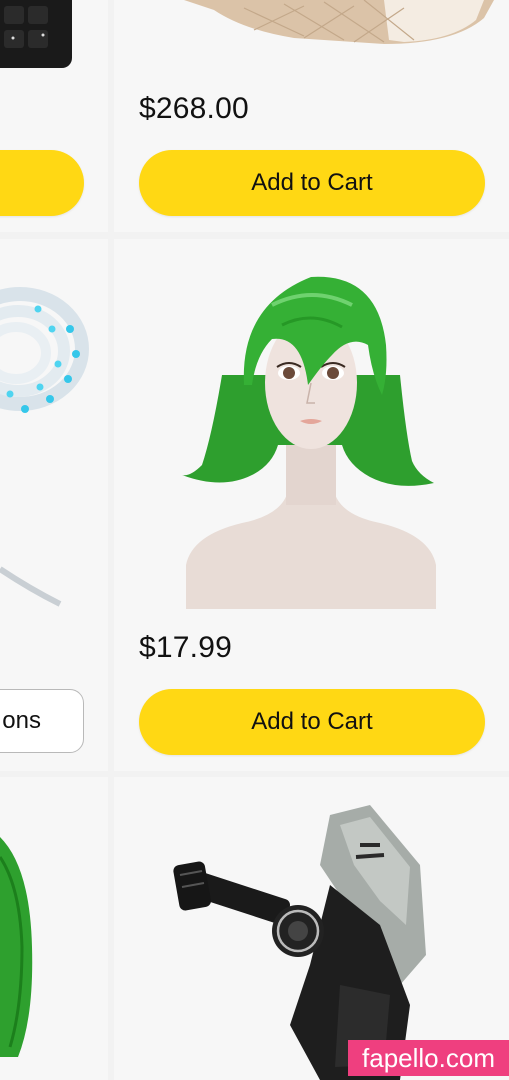 The image size is (509, 1080). What do you see at coordinates (42, 721) in the screenshot?
I see `see-options-button: ons` at bounding box center [42, 721].